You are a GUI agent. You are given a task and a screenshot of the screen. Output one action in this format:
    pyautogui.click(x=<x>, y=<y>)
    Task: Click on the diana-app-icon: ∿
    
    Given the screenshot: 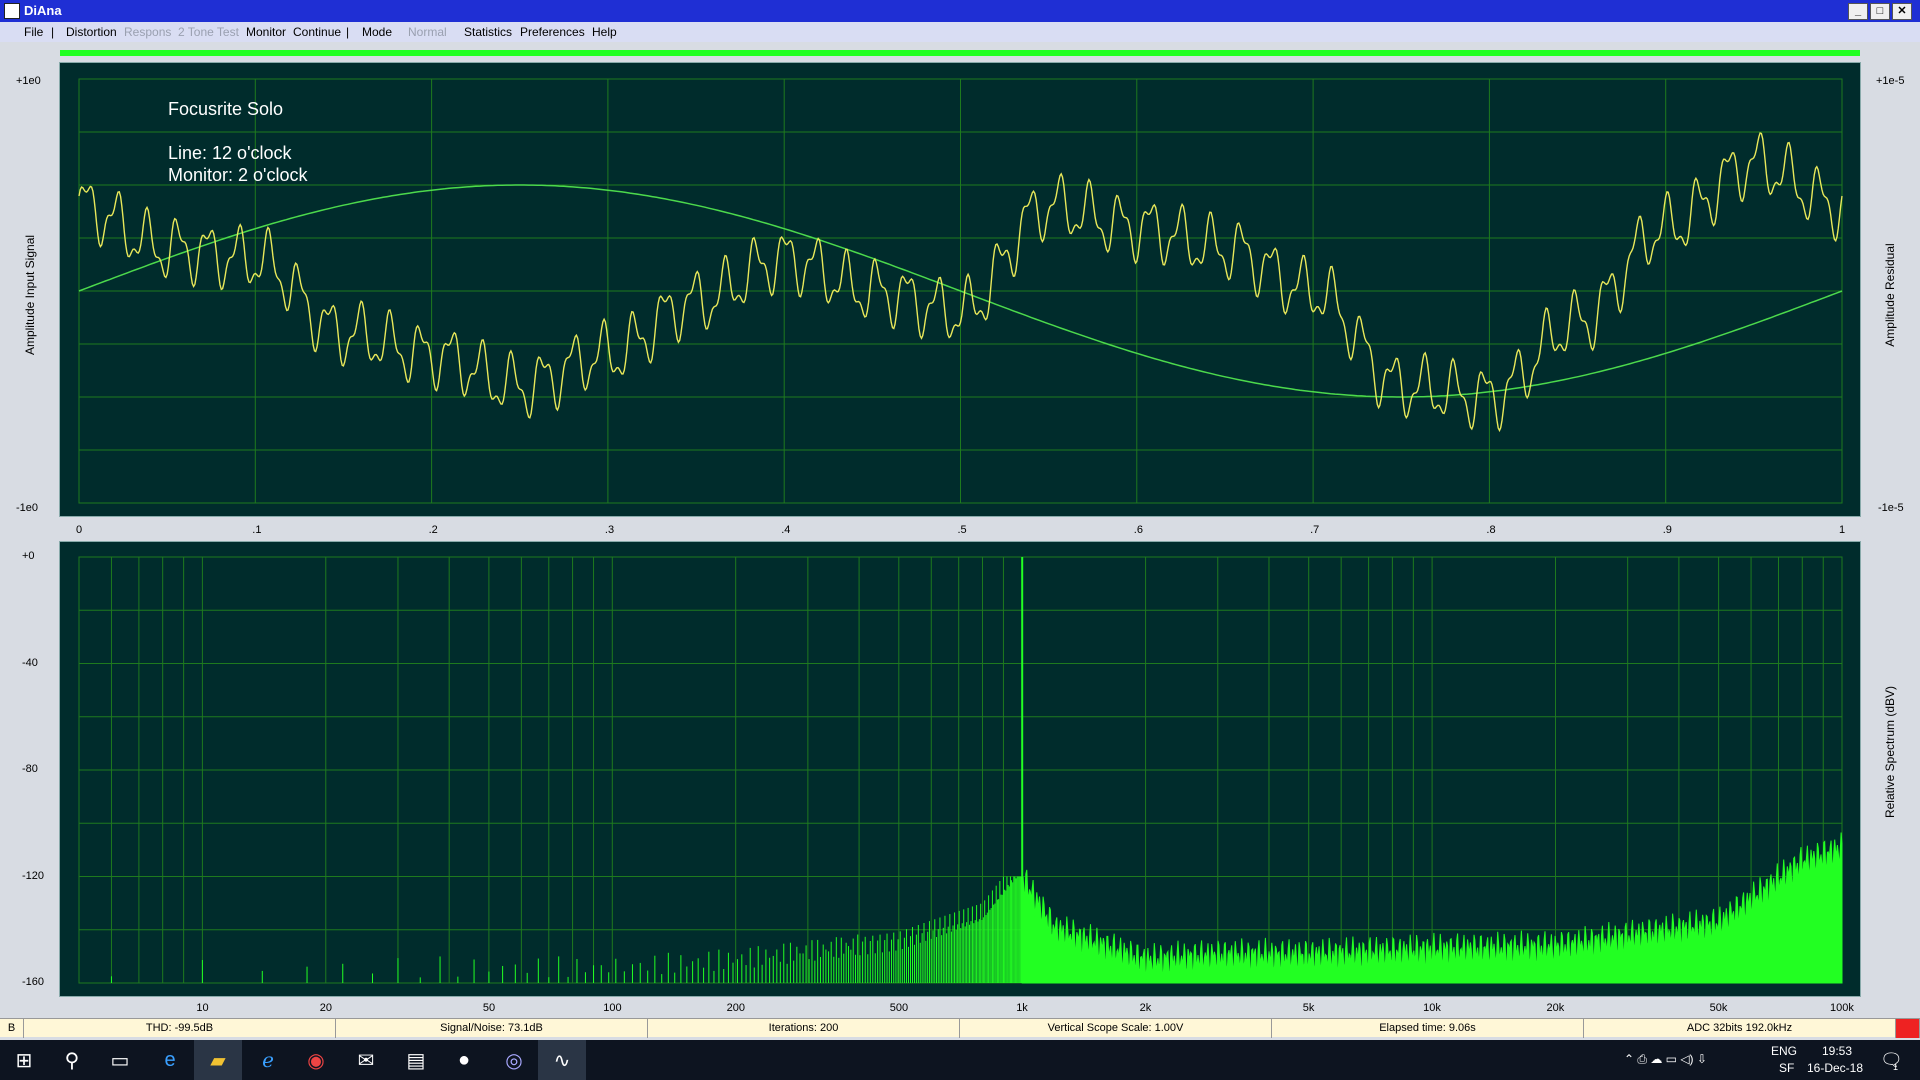 What is the action you would take?
    pyautogui.click(x=562, y=1060)
    